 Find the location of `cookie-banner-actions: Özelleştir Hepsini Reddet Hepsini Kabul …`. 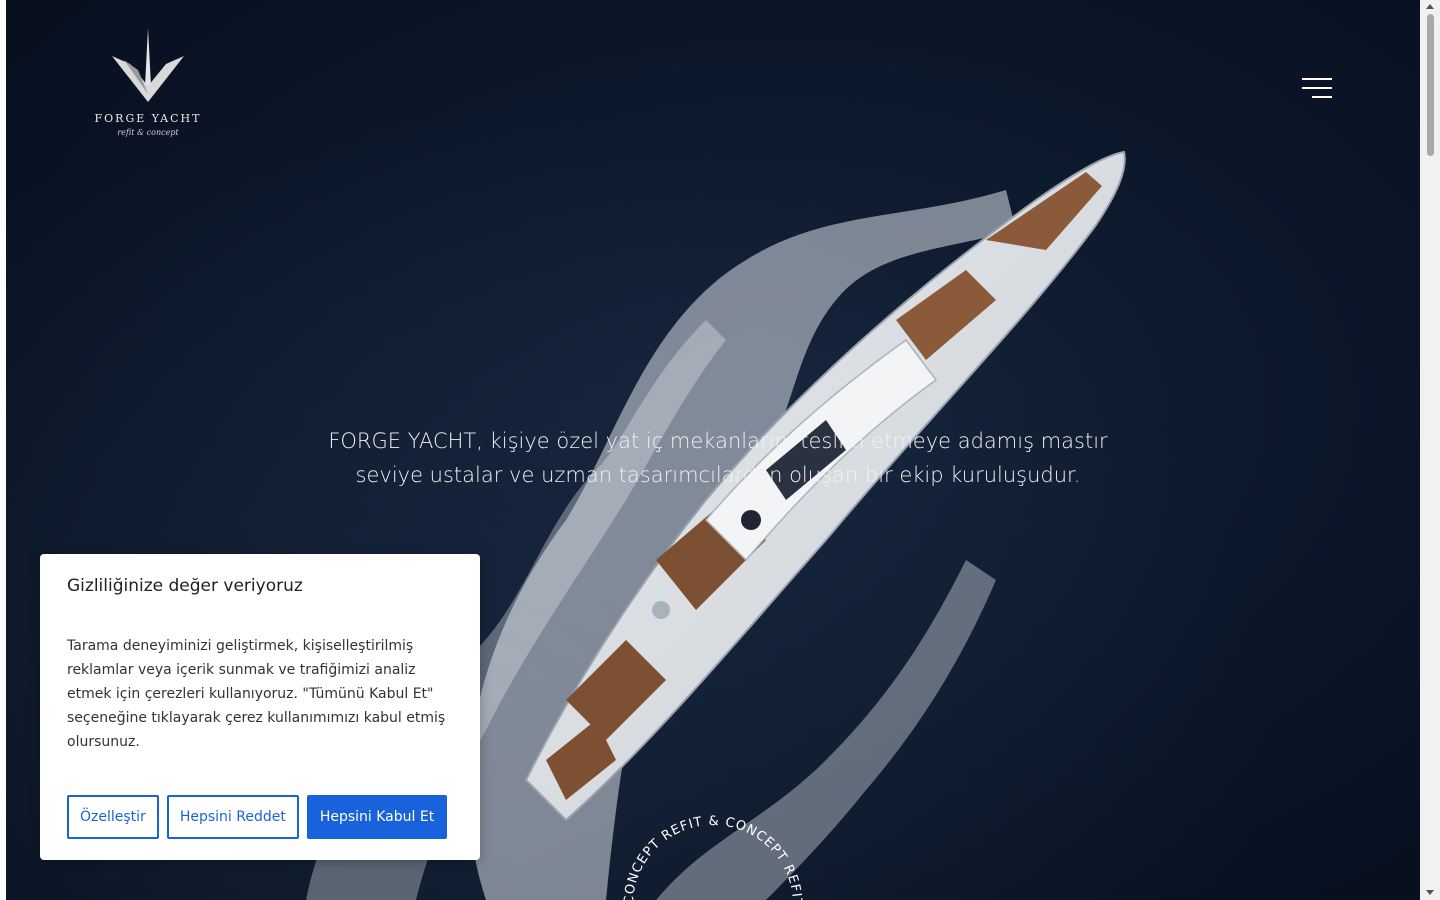

cookie-banner-actions: Özelleştir Hepsini Reddet Hepsini Kabul … is located at coordinates (257, 817).